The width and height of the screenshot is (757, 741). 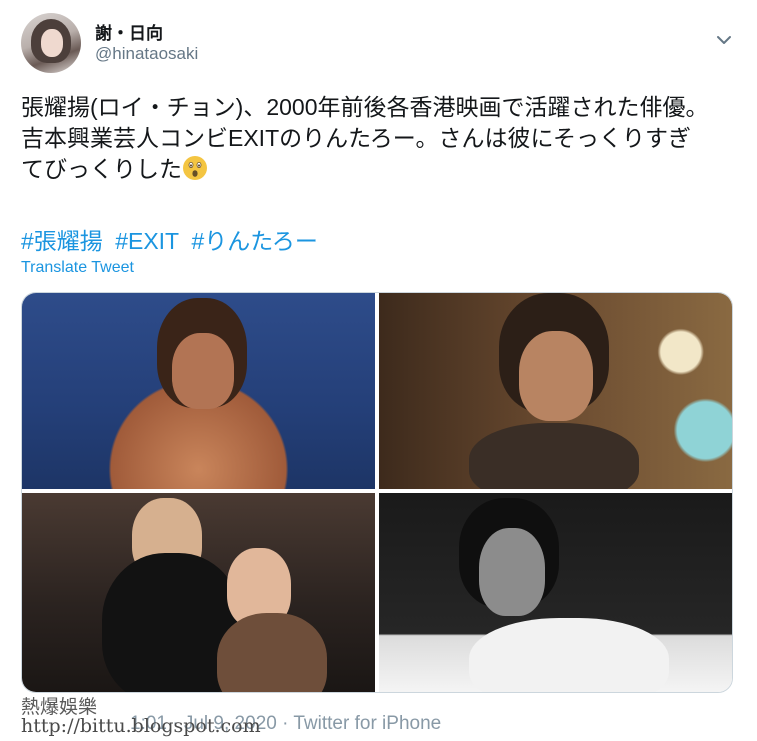 What do you see at coordinates (101, 169) in the screenshot?
I see `tweet-text-fragment: てびっくりした` at bounding box center [101, 169].